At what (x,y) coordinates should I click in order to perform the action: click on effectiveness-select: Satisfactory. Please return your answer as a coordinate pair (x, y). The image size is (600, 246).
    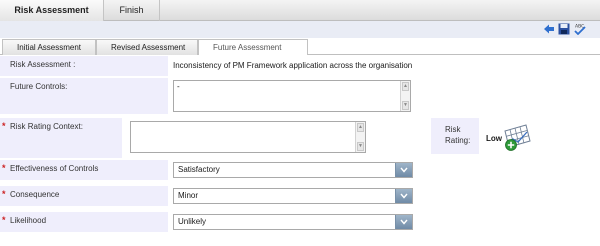
    Looking at the image, I should click on (293, 170).